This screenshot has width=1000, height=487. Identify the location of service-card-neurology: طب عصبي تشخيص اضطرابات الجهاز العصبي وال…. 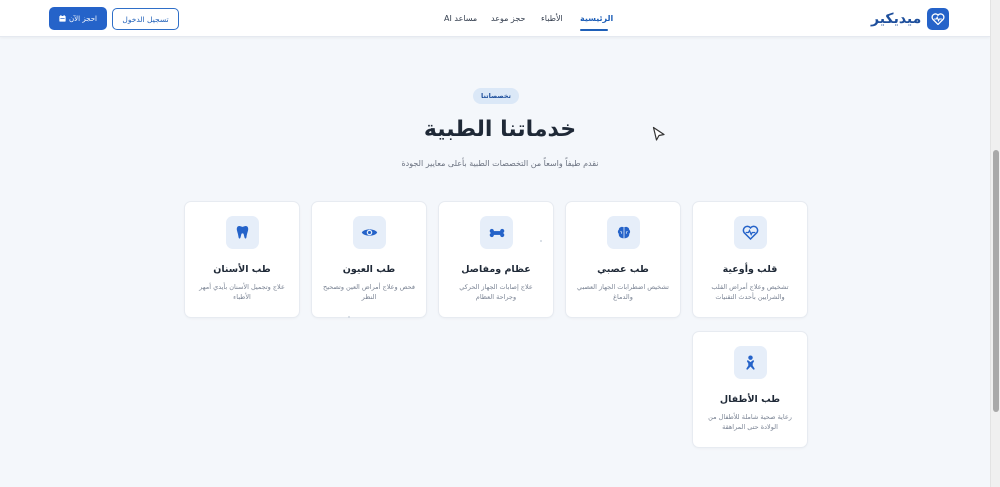
(623, 259).